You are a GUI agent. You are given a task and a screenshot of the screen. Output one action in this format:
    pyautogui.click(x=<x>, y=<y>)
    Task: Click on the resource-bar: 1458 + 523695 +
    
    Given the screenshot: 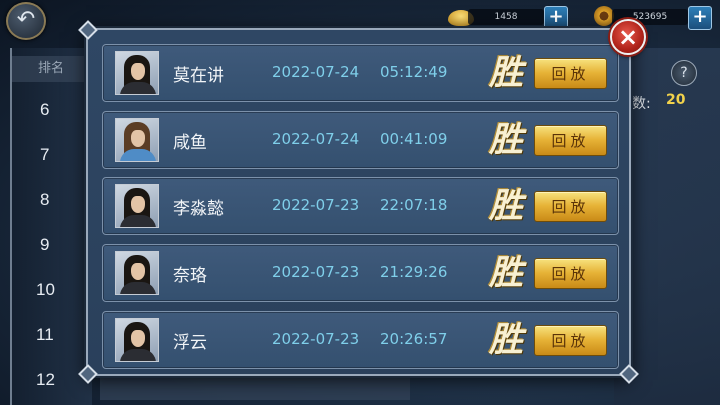 What is the action you would take?
    pyautogui.click(x=580, y=17)
    